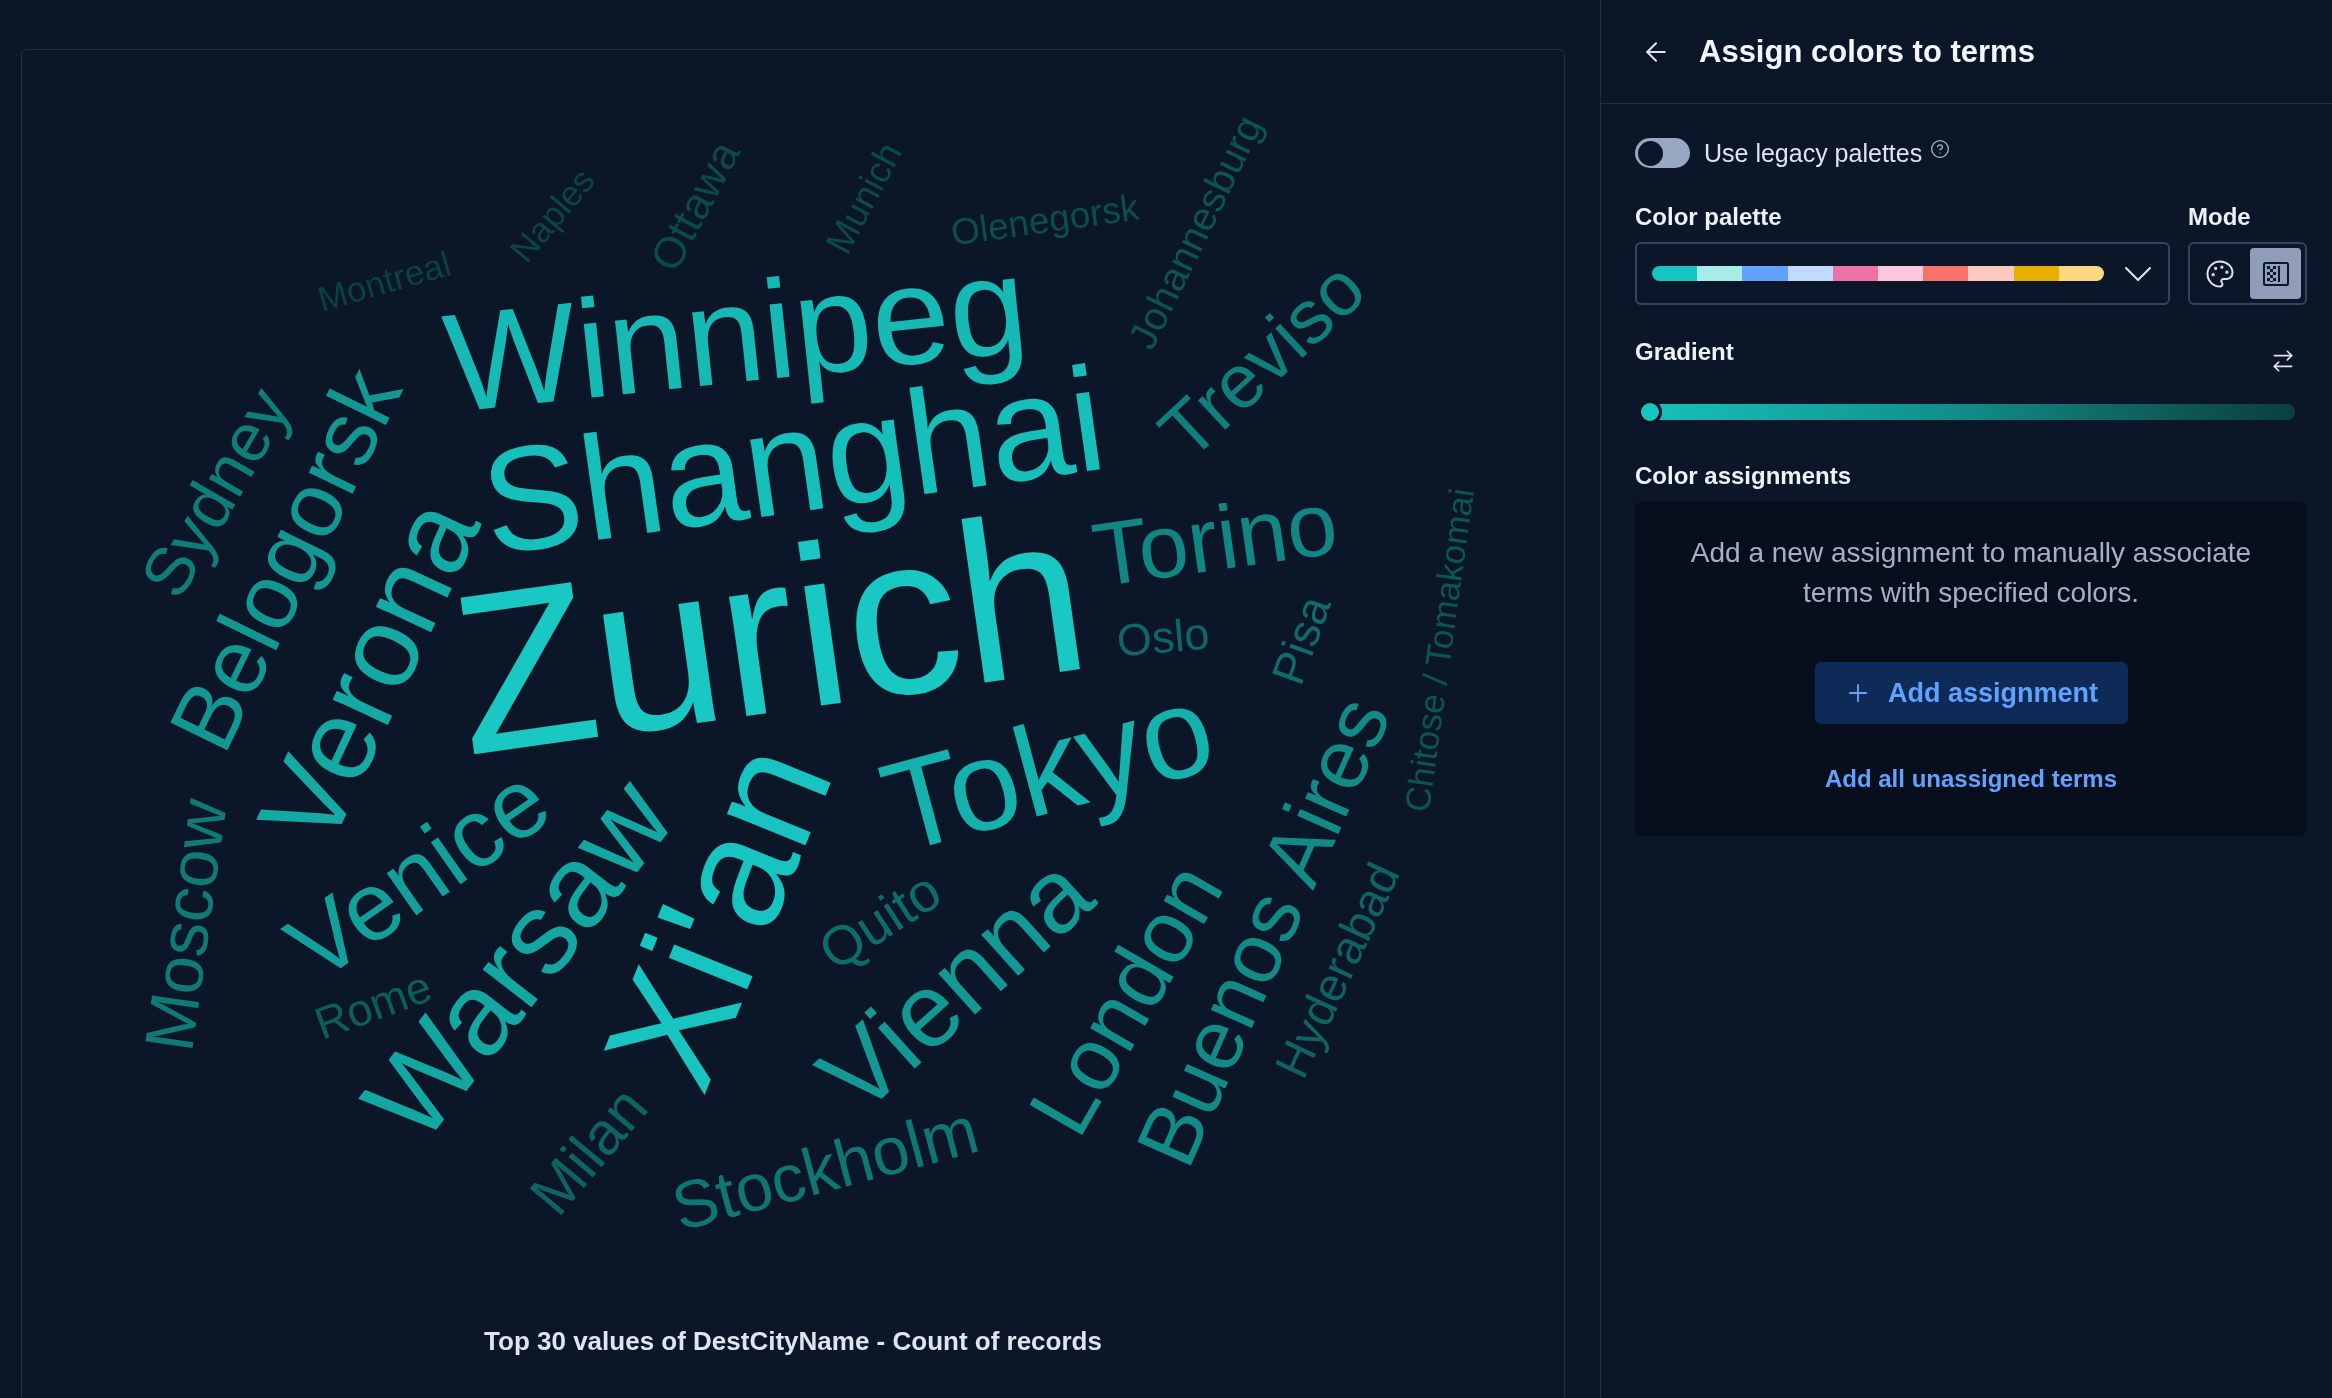 This screenshot has height=1398, width=2332. Describe the element at coordinates (1684, 352) in the screenshot. I see `field-label: Gradient` at that location.